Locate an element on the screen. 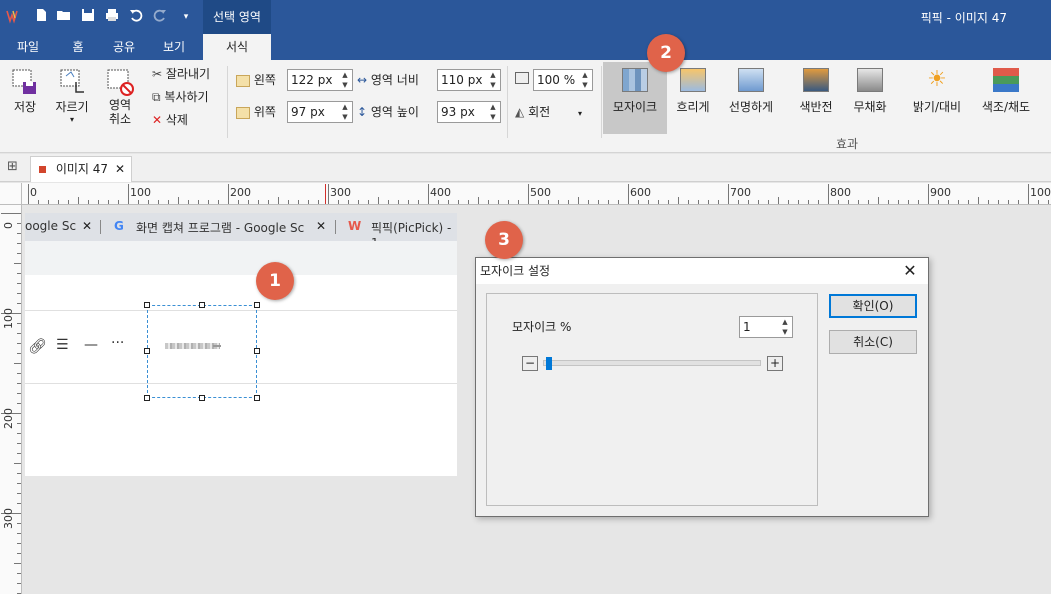 This screenshot has height=594, width=1051. width-spinner: ▲ ▼ is located at coordinates (493, 80).